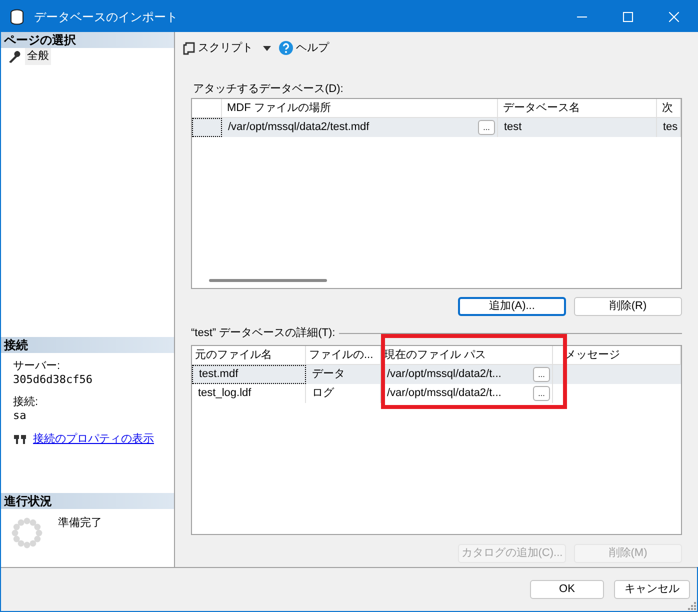 This screenshot has height=612, width=698. What do you see at coordinates (26, 402) in the screenshot?
I see `connection-label: 接続:` at bounding box center [26, 402].